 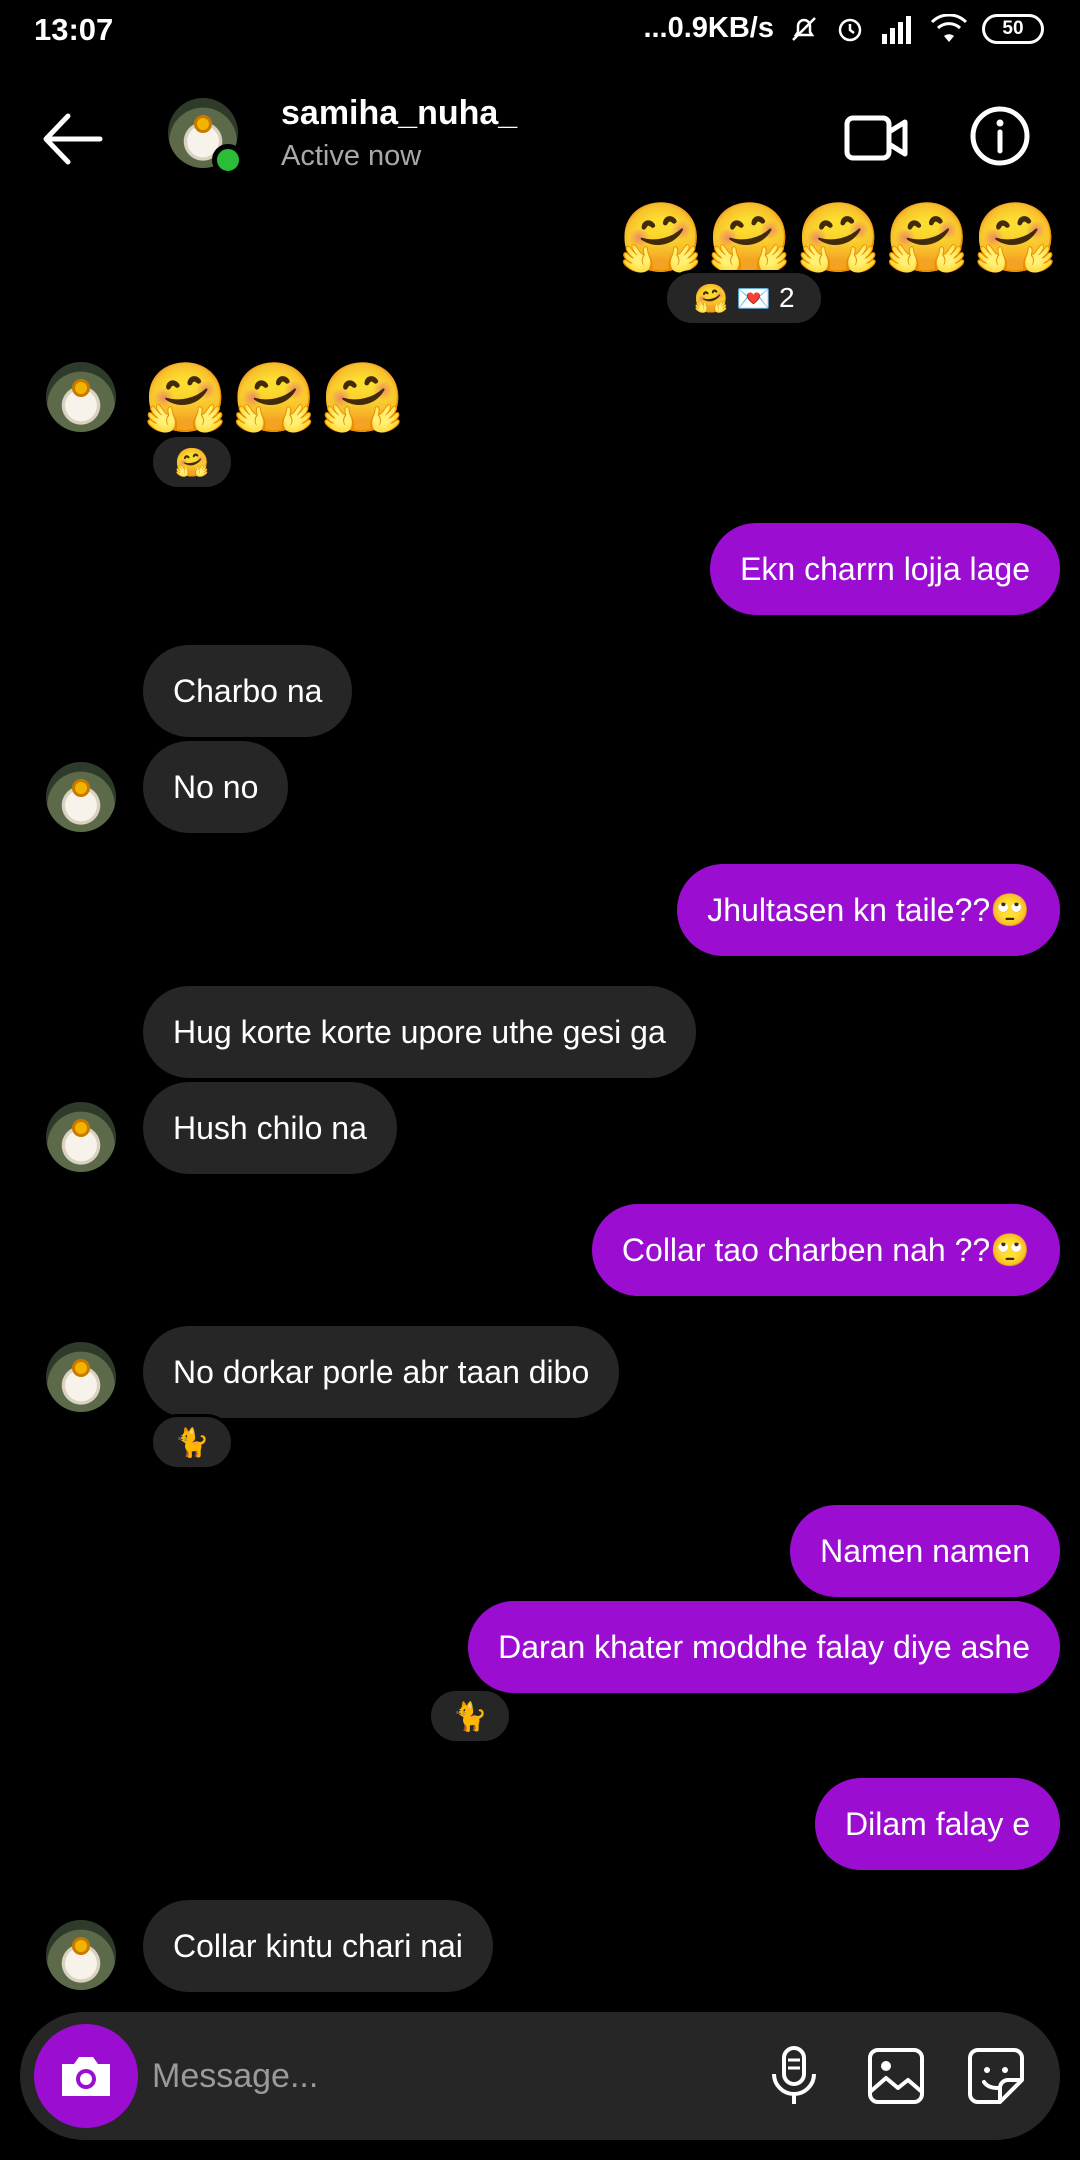 I want to click on status-time: 13:07, so click(x=74, y=29).